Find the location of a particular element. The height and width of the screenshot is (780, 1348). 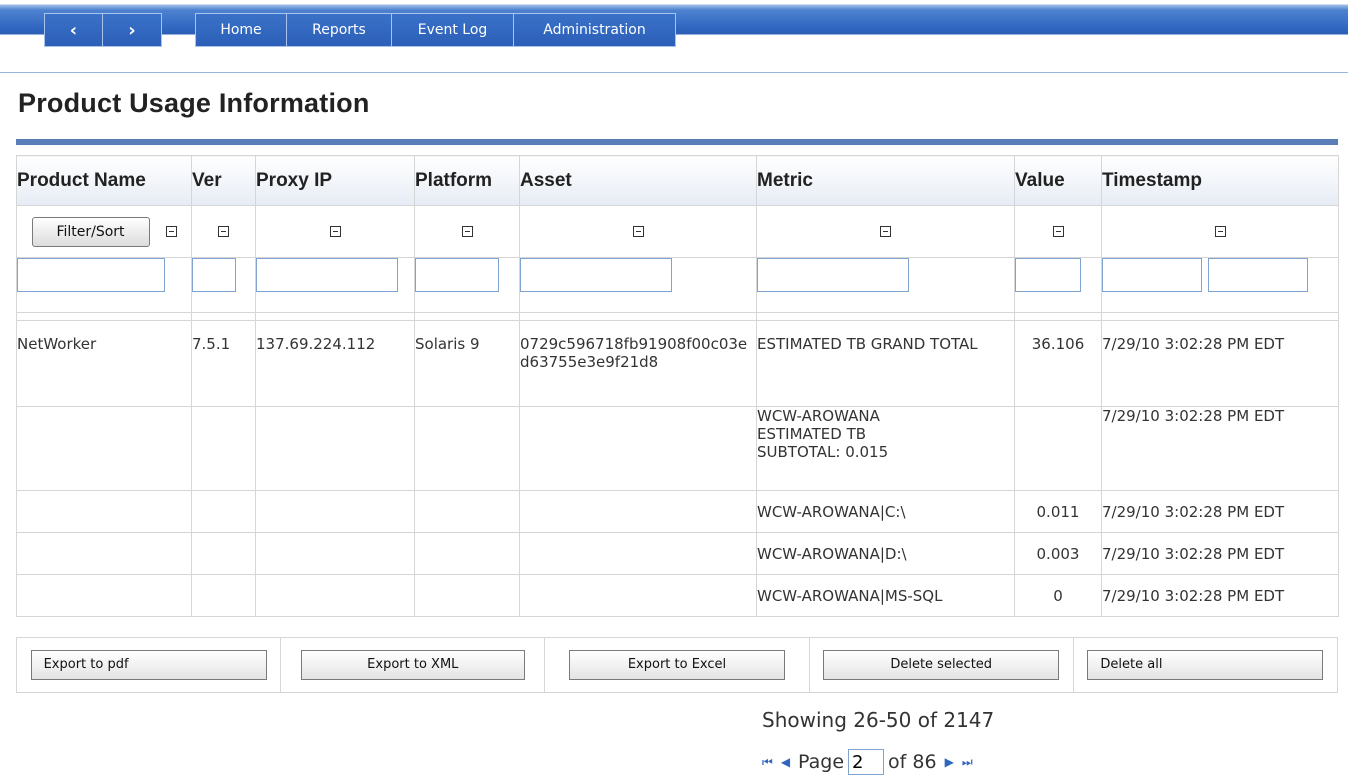

next-page-icon: ▶ is located at coordinates (949, 762).